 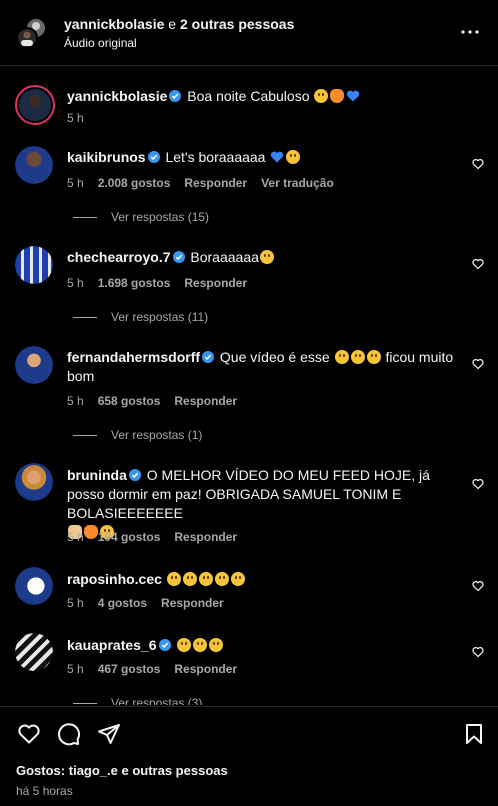 I want to click on likes-others: e outras pessoas, so click(x=175, y=770).